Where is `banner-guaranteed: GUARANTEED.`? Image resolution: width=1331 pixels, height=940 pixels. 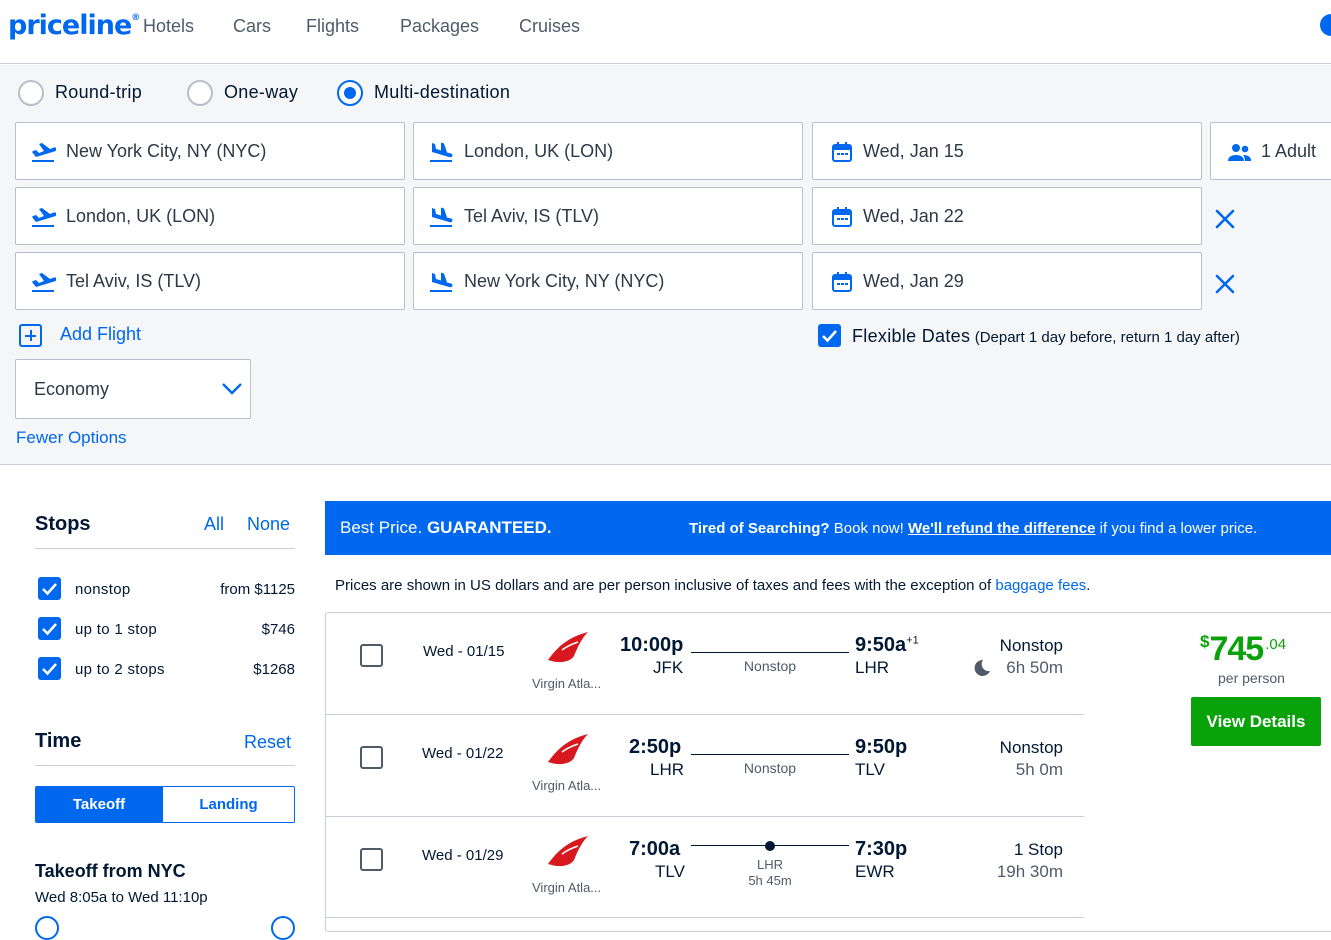
banner-guaranteed: GUARANTEED. is located at coordinates (489, 527).